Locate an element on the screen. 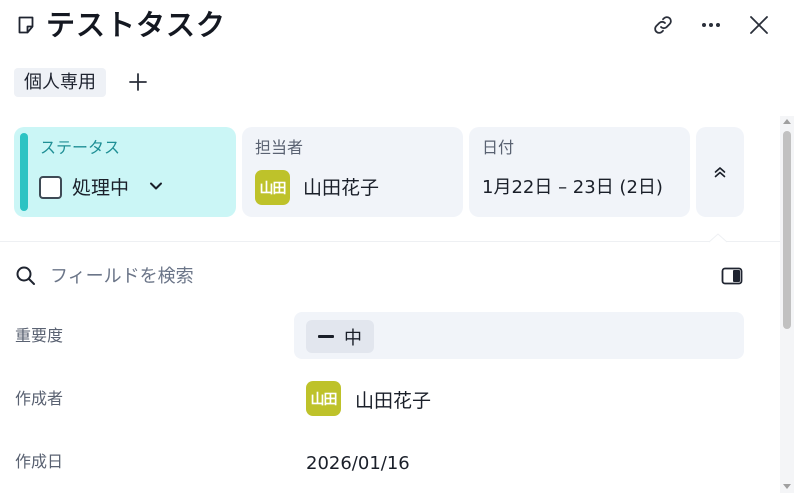  note-icon is located at coordinates (26, 25).